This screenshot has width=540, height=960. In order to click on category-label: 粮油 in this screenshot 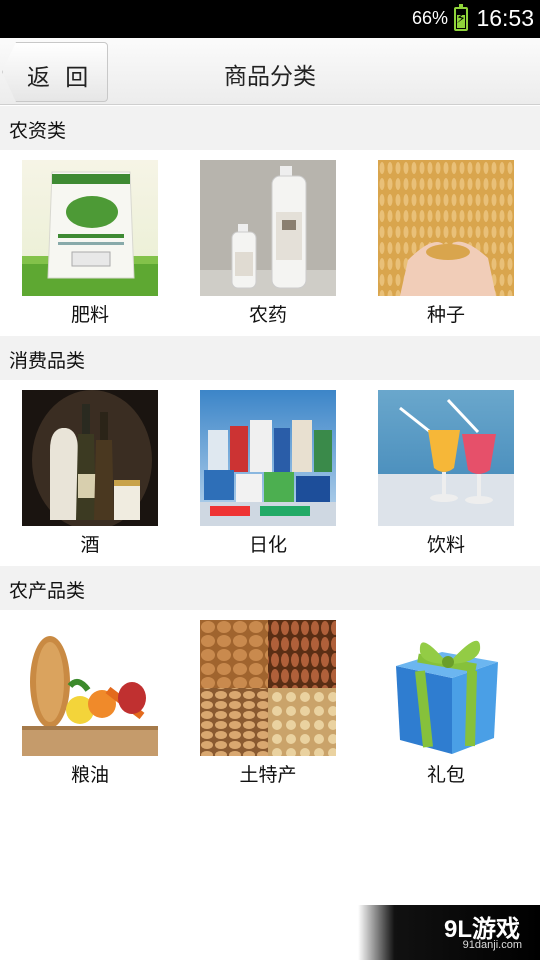, I will do `click(89, 775)`.